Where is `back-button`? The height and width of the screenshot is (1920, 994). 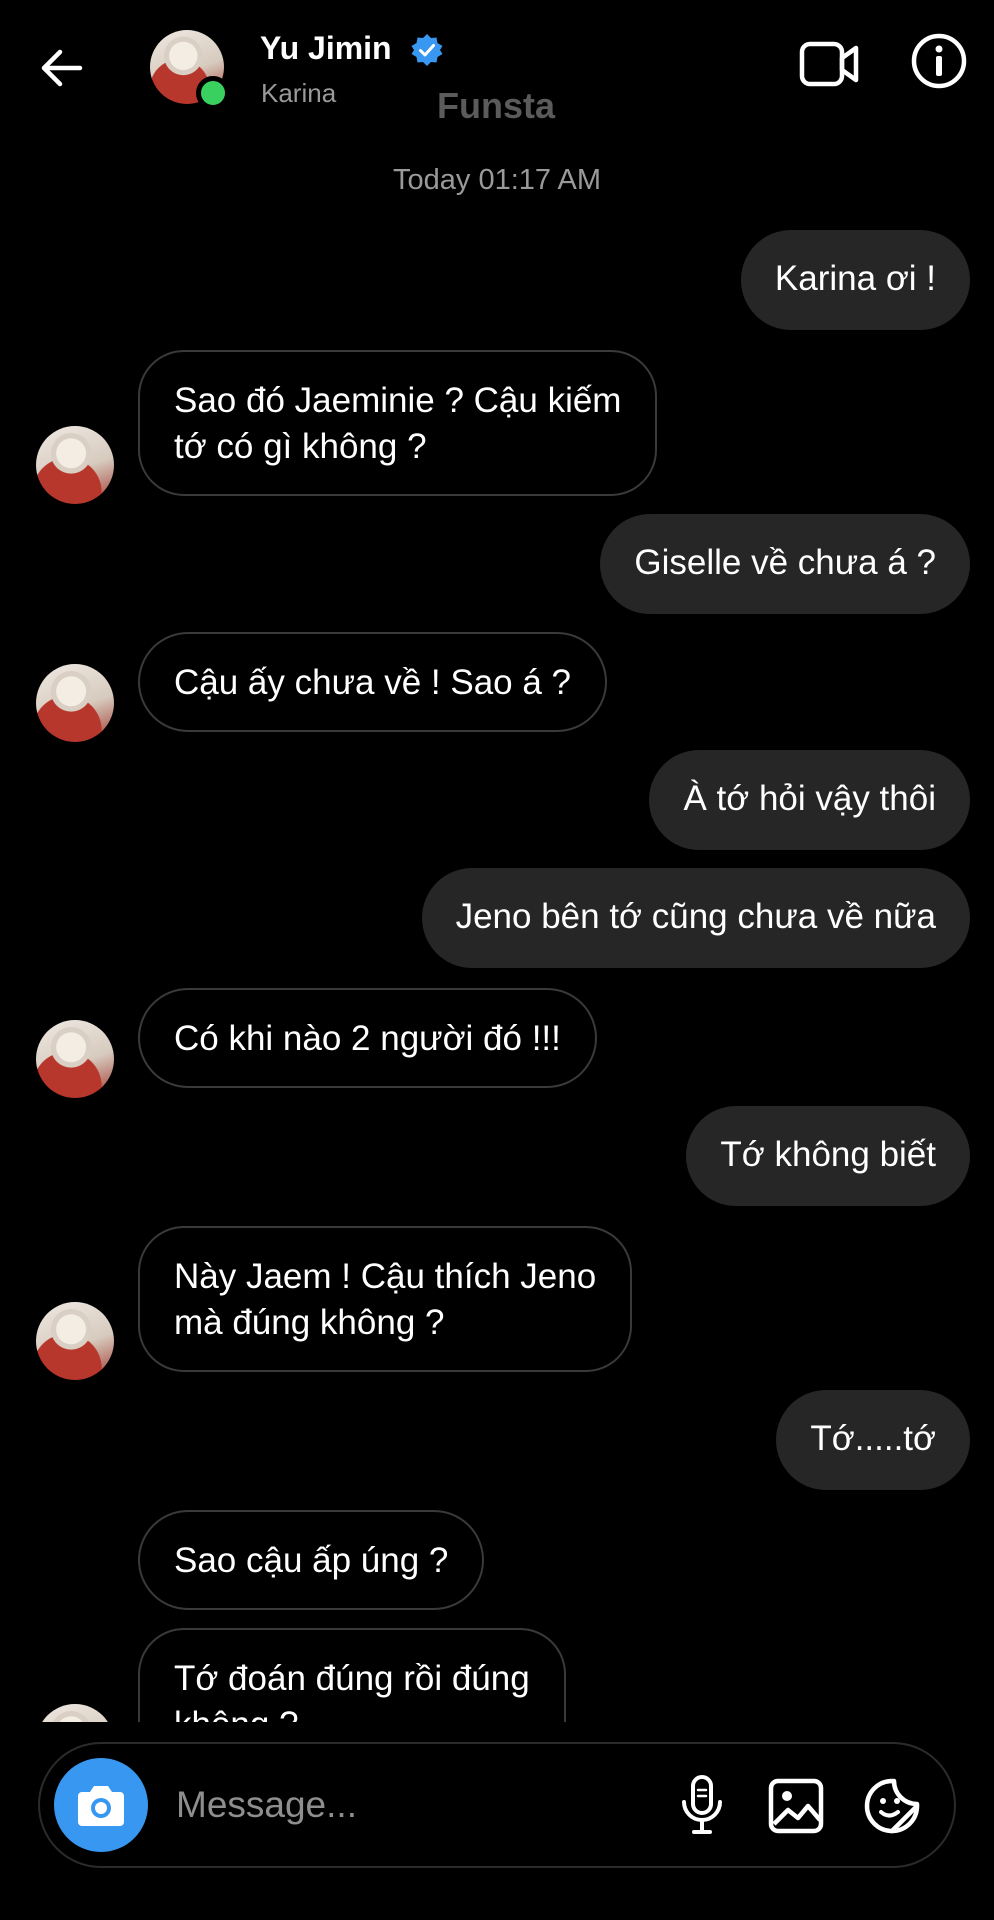
back-button is located at coordinates (62, 68).